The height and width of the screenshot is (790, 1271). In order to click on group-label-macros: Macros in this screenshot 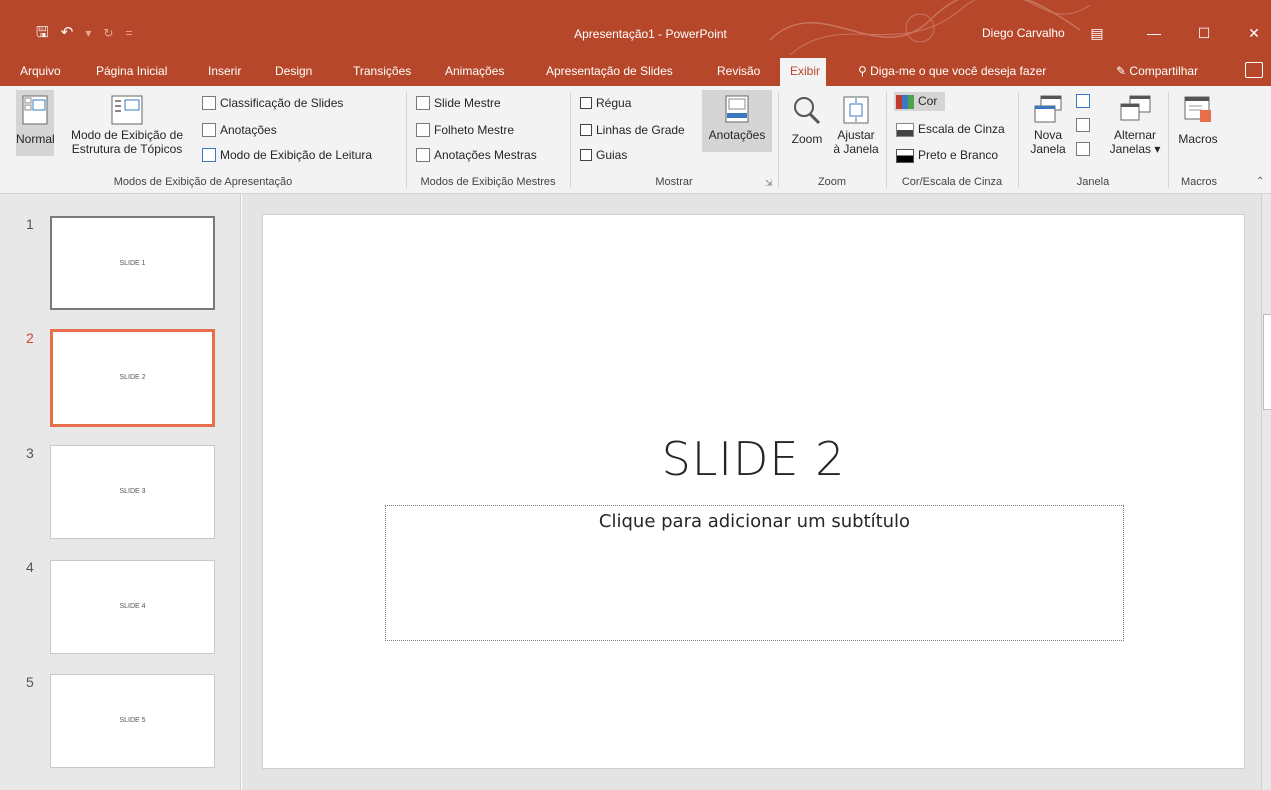, I will do `click(1199, 182)`.